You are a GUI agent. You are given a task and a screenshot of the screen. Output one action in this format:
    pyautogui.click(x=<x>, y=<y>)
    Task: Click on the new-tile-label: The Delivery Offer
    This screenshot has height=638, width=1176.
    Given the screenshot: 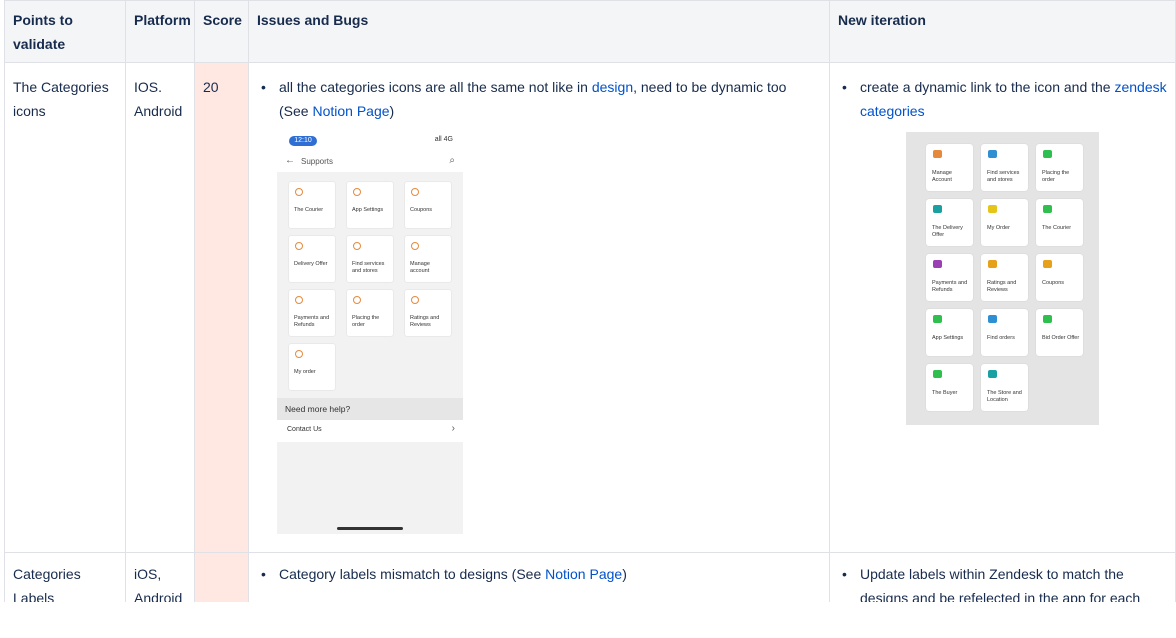 What is the action you would take?
    pyautogui.click(x=947, y=231)
    